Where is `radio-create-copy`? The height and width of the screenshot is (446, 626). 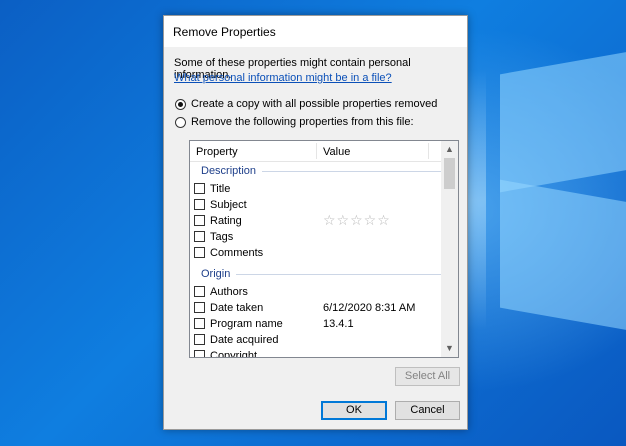 radio-create-copy is located at coordinates (180, 104).